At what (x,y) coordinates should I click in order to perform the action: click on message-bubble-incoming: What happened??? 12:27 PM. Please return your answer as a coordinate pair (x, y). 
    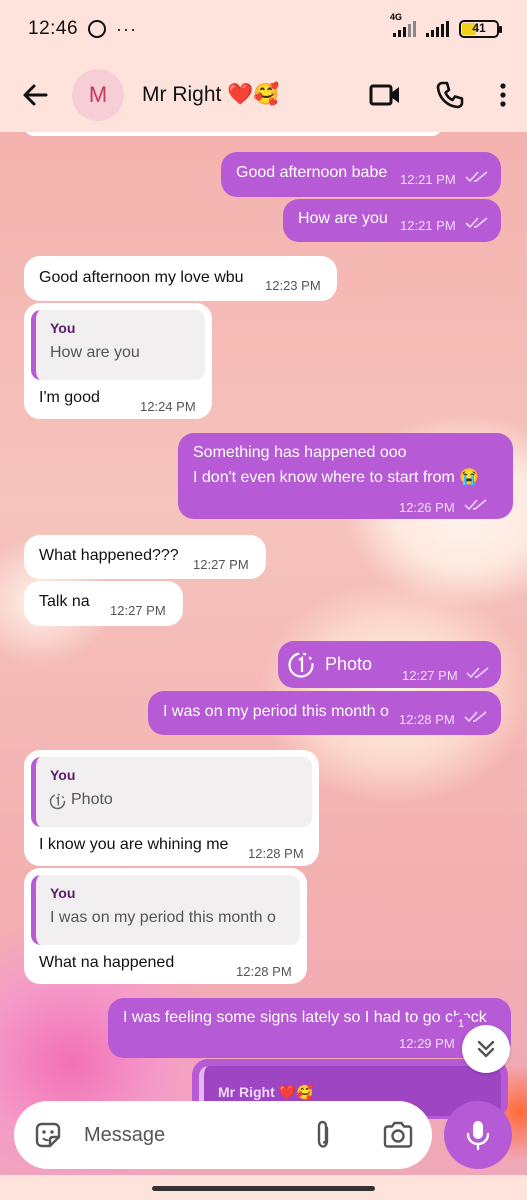
    Looking at the image, I should click on (145, 557).